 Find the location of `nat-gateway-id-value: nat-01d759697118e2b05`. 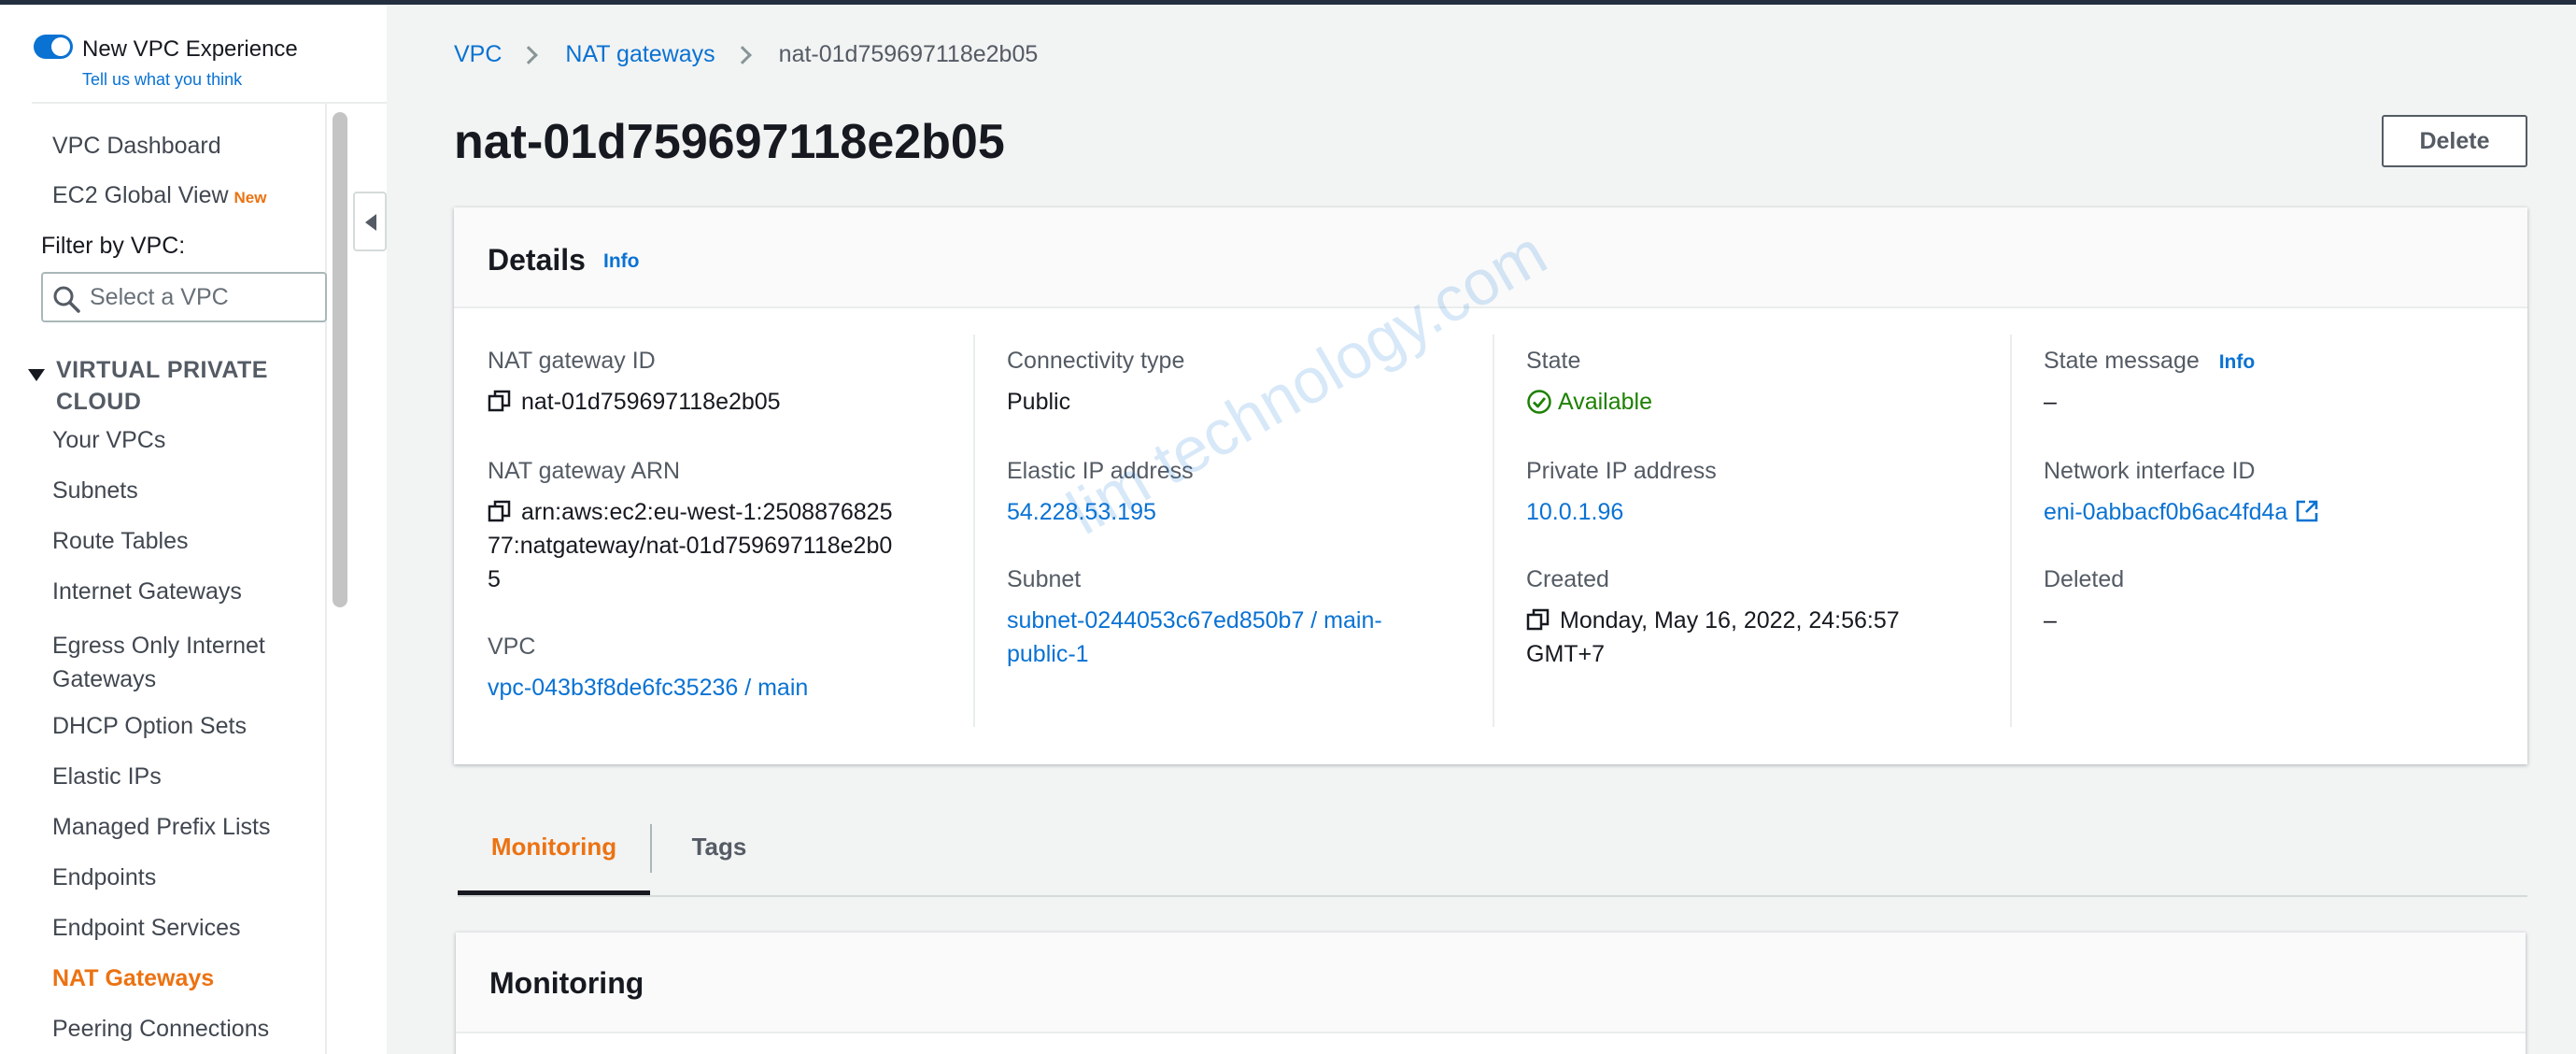

nat-gateway-id-value: nat-01d759697118e2b05 is located at coordinates (634, 402).